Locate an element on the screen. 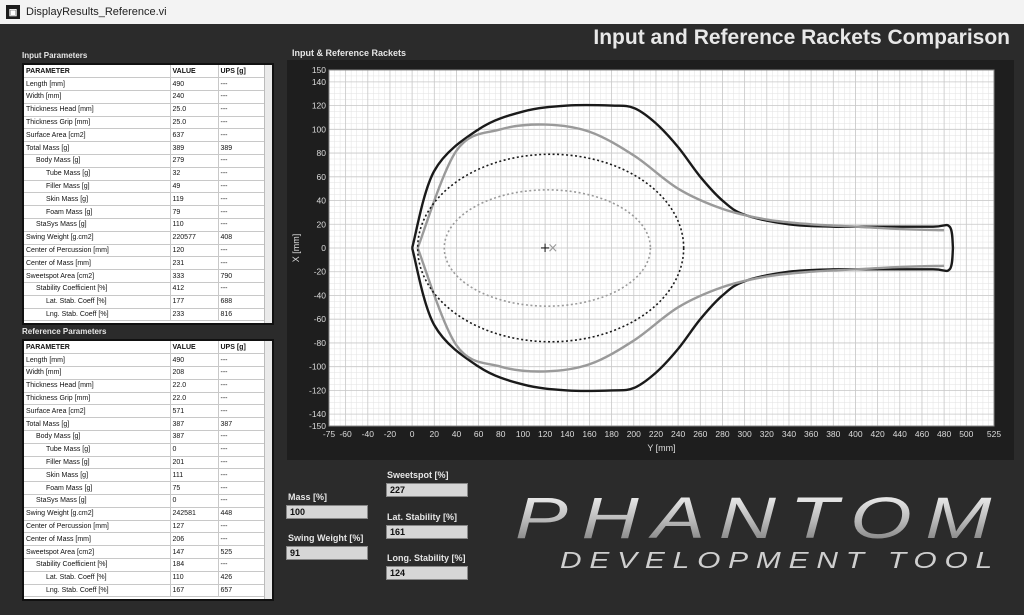  table-row: Thickness Head [mm] 25.0 --- is located at coordinates (148, 110).